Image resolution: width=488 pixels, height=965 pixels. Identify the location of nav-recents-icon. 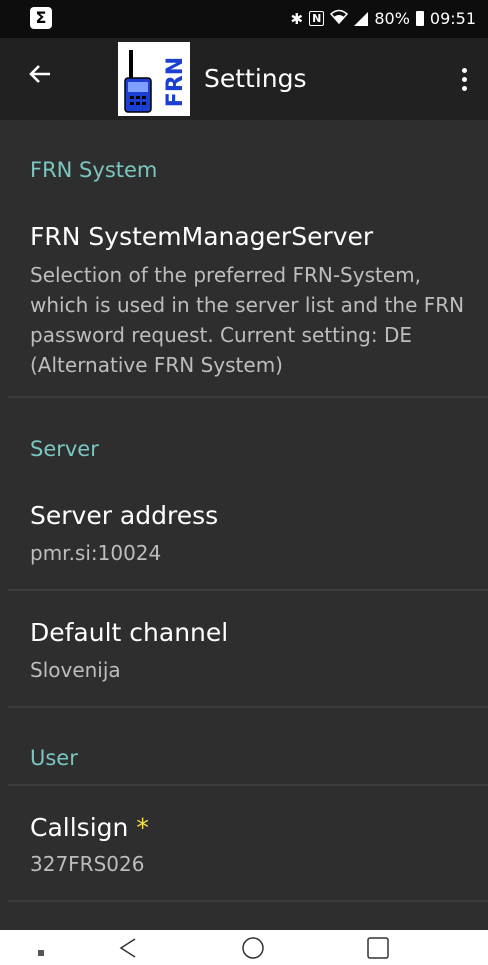
(378, 950).